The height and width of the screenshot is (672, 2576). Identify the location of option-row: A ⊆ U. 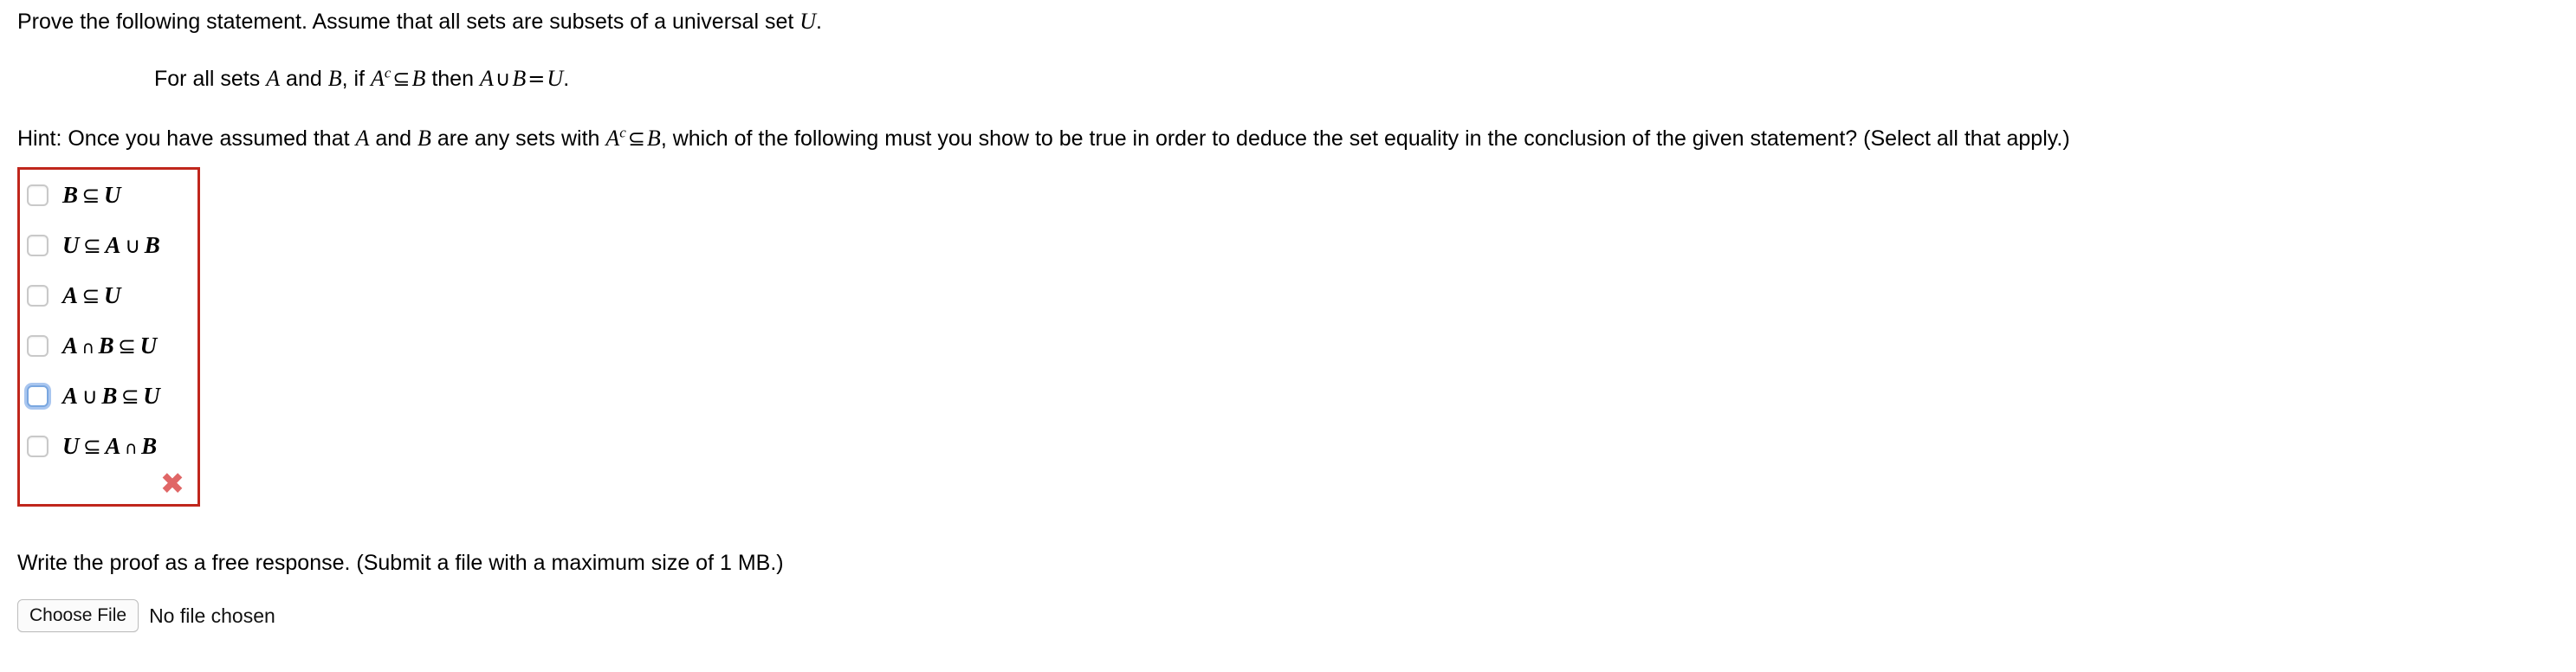
(74, 295).